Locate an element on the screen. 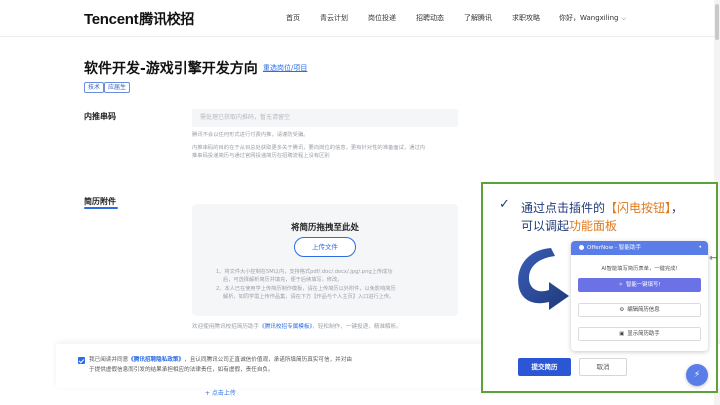 This screenshot has height=405, width=720. logo-cn: 腾讯校招 is located at coordinates (167, 20).